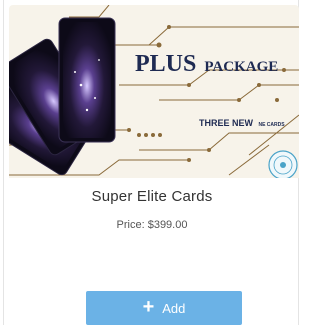 The image size is (320, 325). I want to click on plus-icon: +, so click(148, 307).